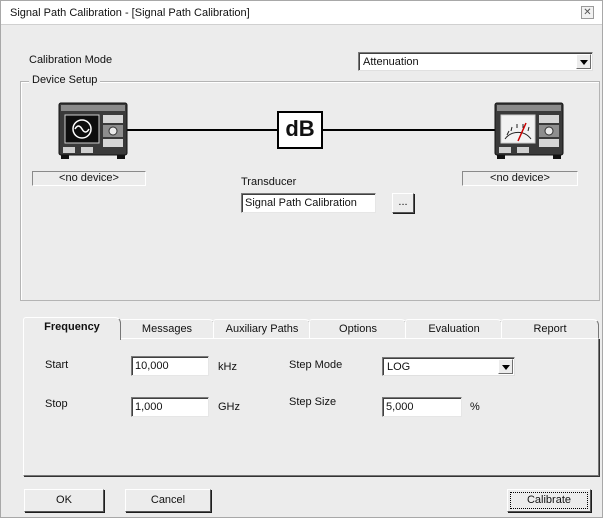 The width and height of the screenshot is (603, 518). I want to click on db-label: dB, so click(300, 128).